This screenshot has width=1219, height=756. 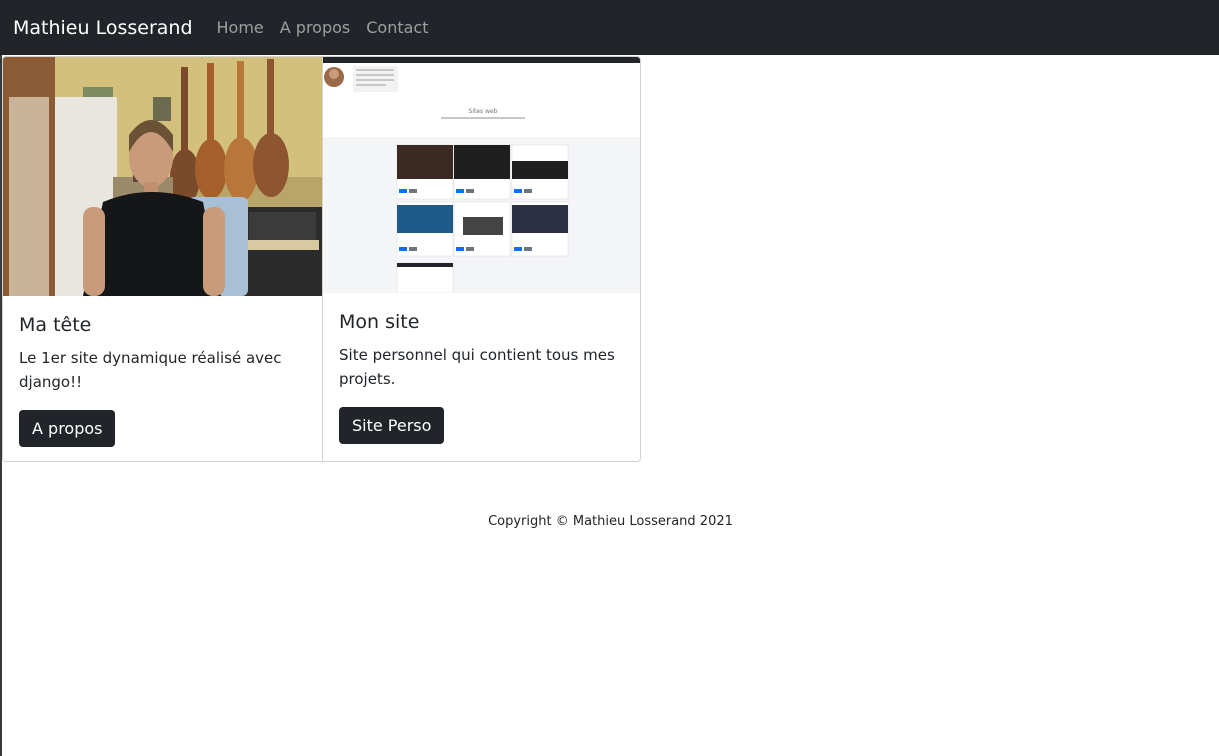 I want to click on card-title: Mon site, so click(x=379, y=322).